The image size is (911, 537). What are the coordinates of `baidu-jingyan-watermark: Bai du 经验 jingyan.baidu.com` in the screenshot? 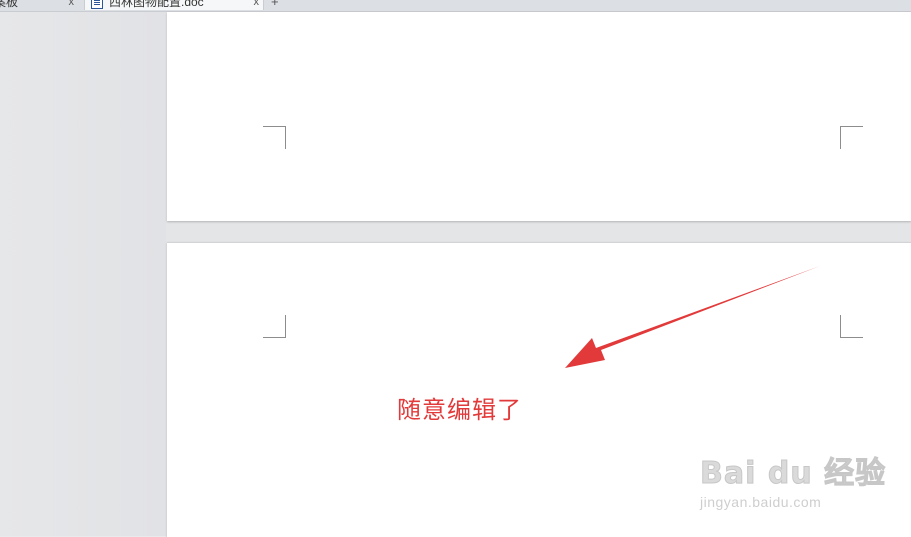 It's located at (793, 479).